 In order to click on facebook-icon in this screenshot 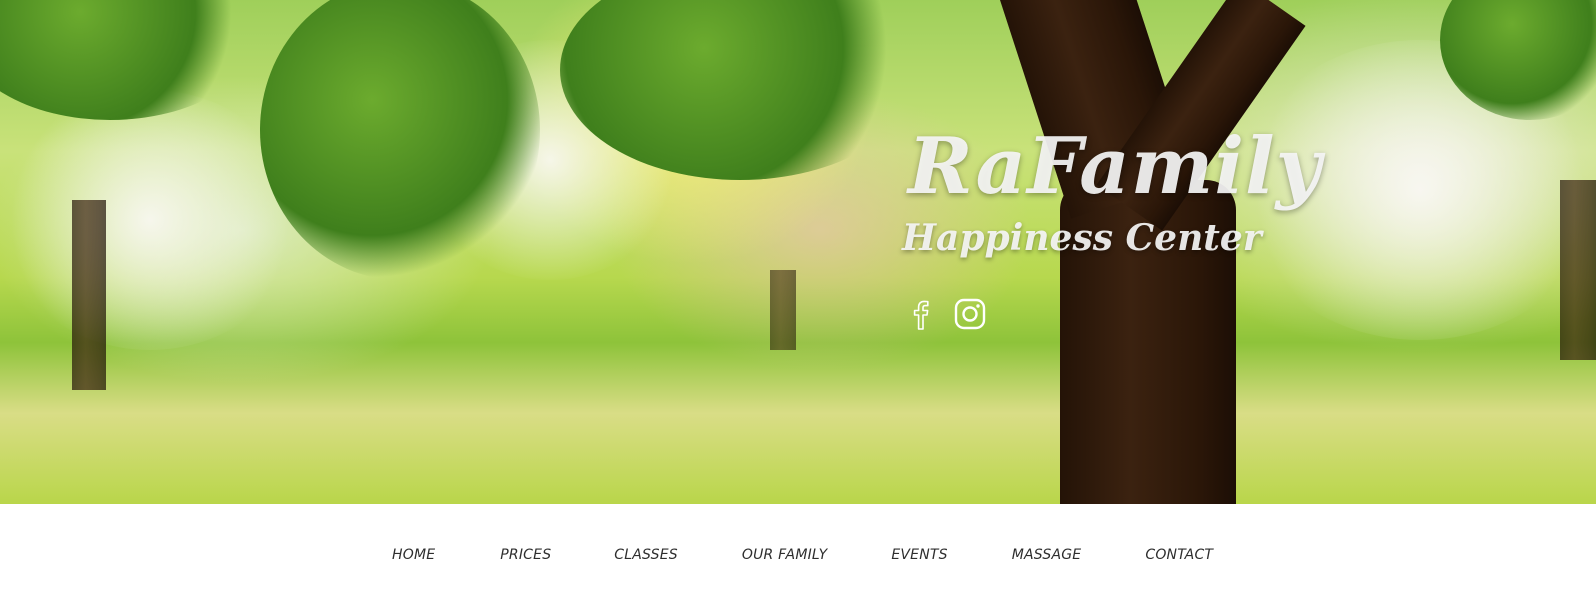, I will do `click(921, 315)`.